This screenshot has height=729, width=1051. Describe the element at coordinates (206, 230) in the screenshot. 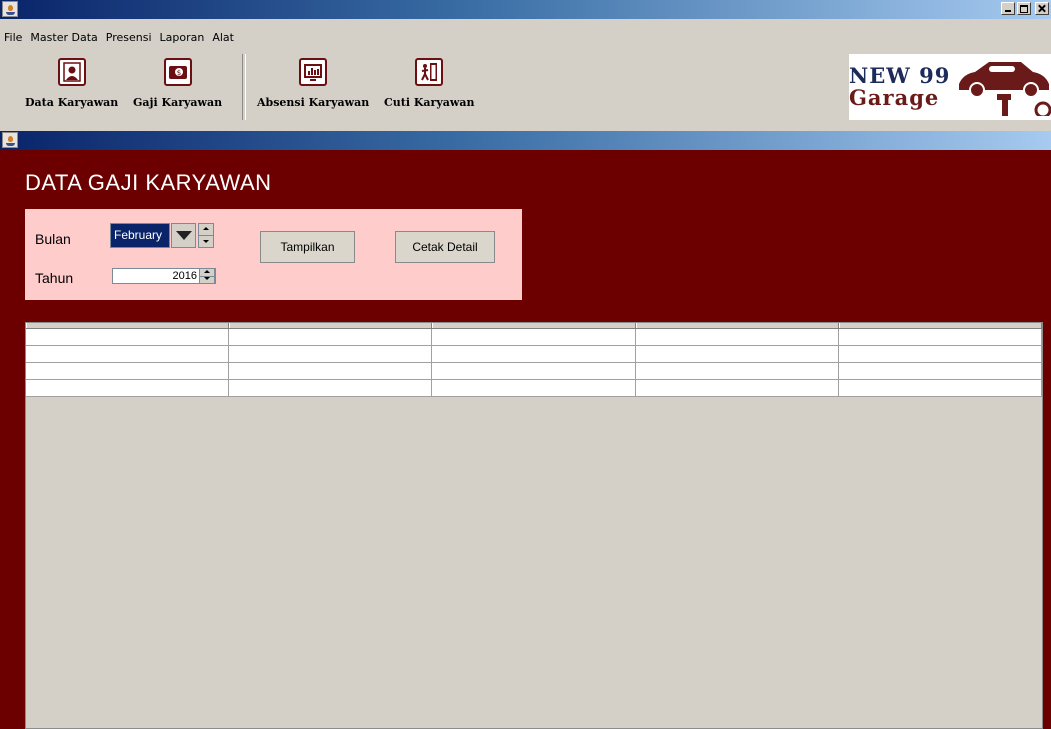

I see `spinner-up-icon` at that location.